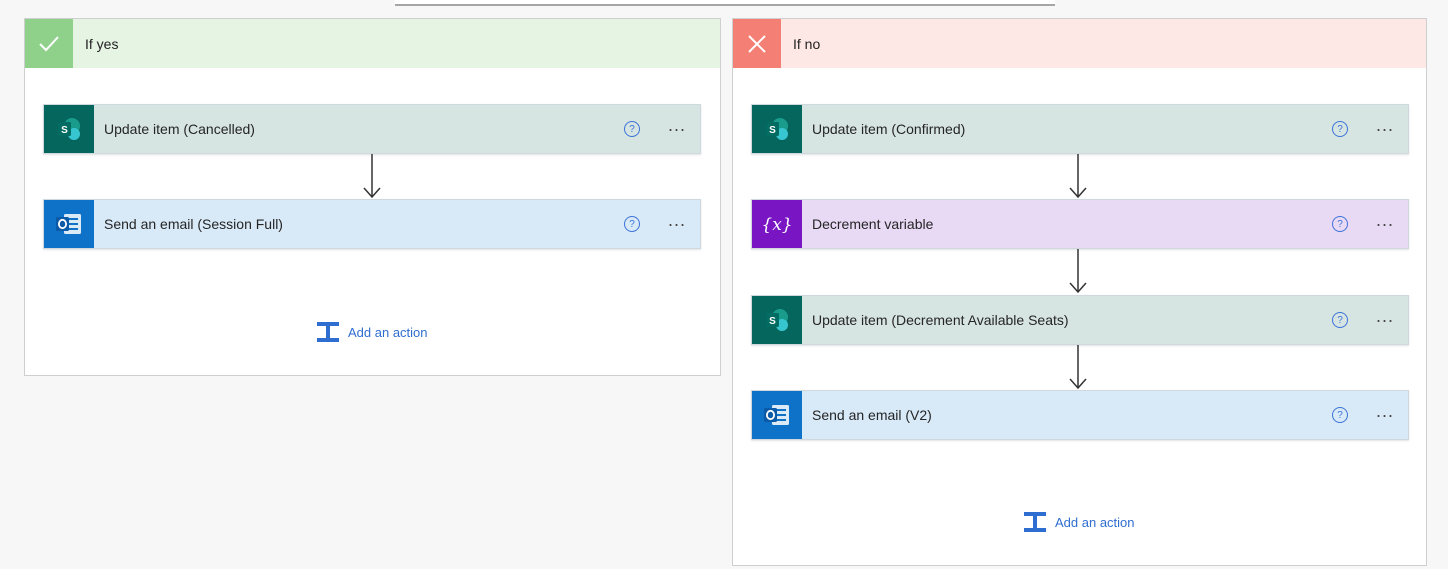  What do you see at coordinates (889, 129) in the screenshot?
I see `action-label: Update item (Confirmed)` at bounding box center [889, 129].